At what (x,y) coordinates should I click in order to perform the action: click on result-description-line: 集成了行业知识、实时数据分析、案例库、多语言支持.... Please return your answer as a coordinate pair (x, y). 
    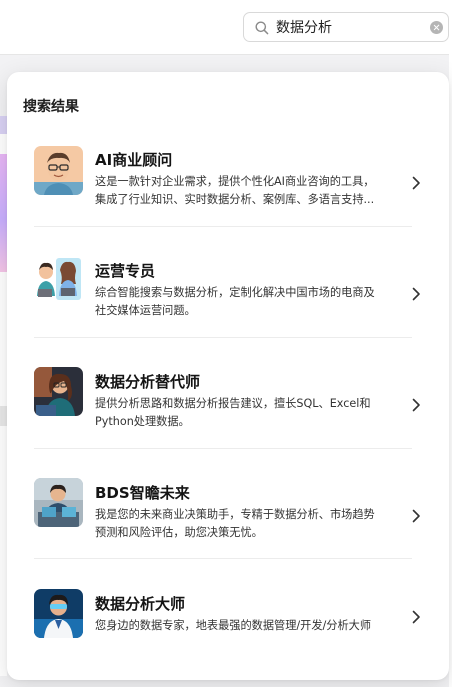
    Looking at the image, I should click on (235, 199).